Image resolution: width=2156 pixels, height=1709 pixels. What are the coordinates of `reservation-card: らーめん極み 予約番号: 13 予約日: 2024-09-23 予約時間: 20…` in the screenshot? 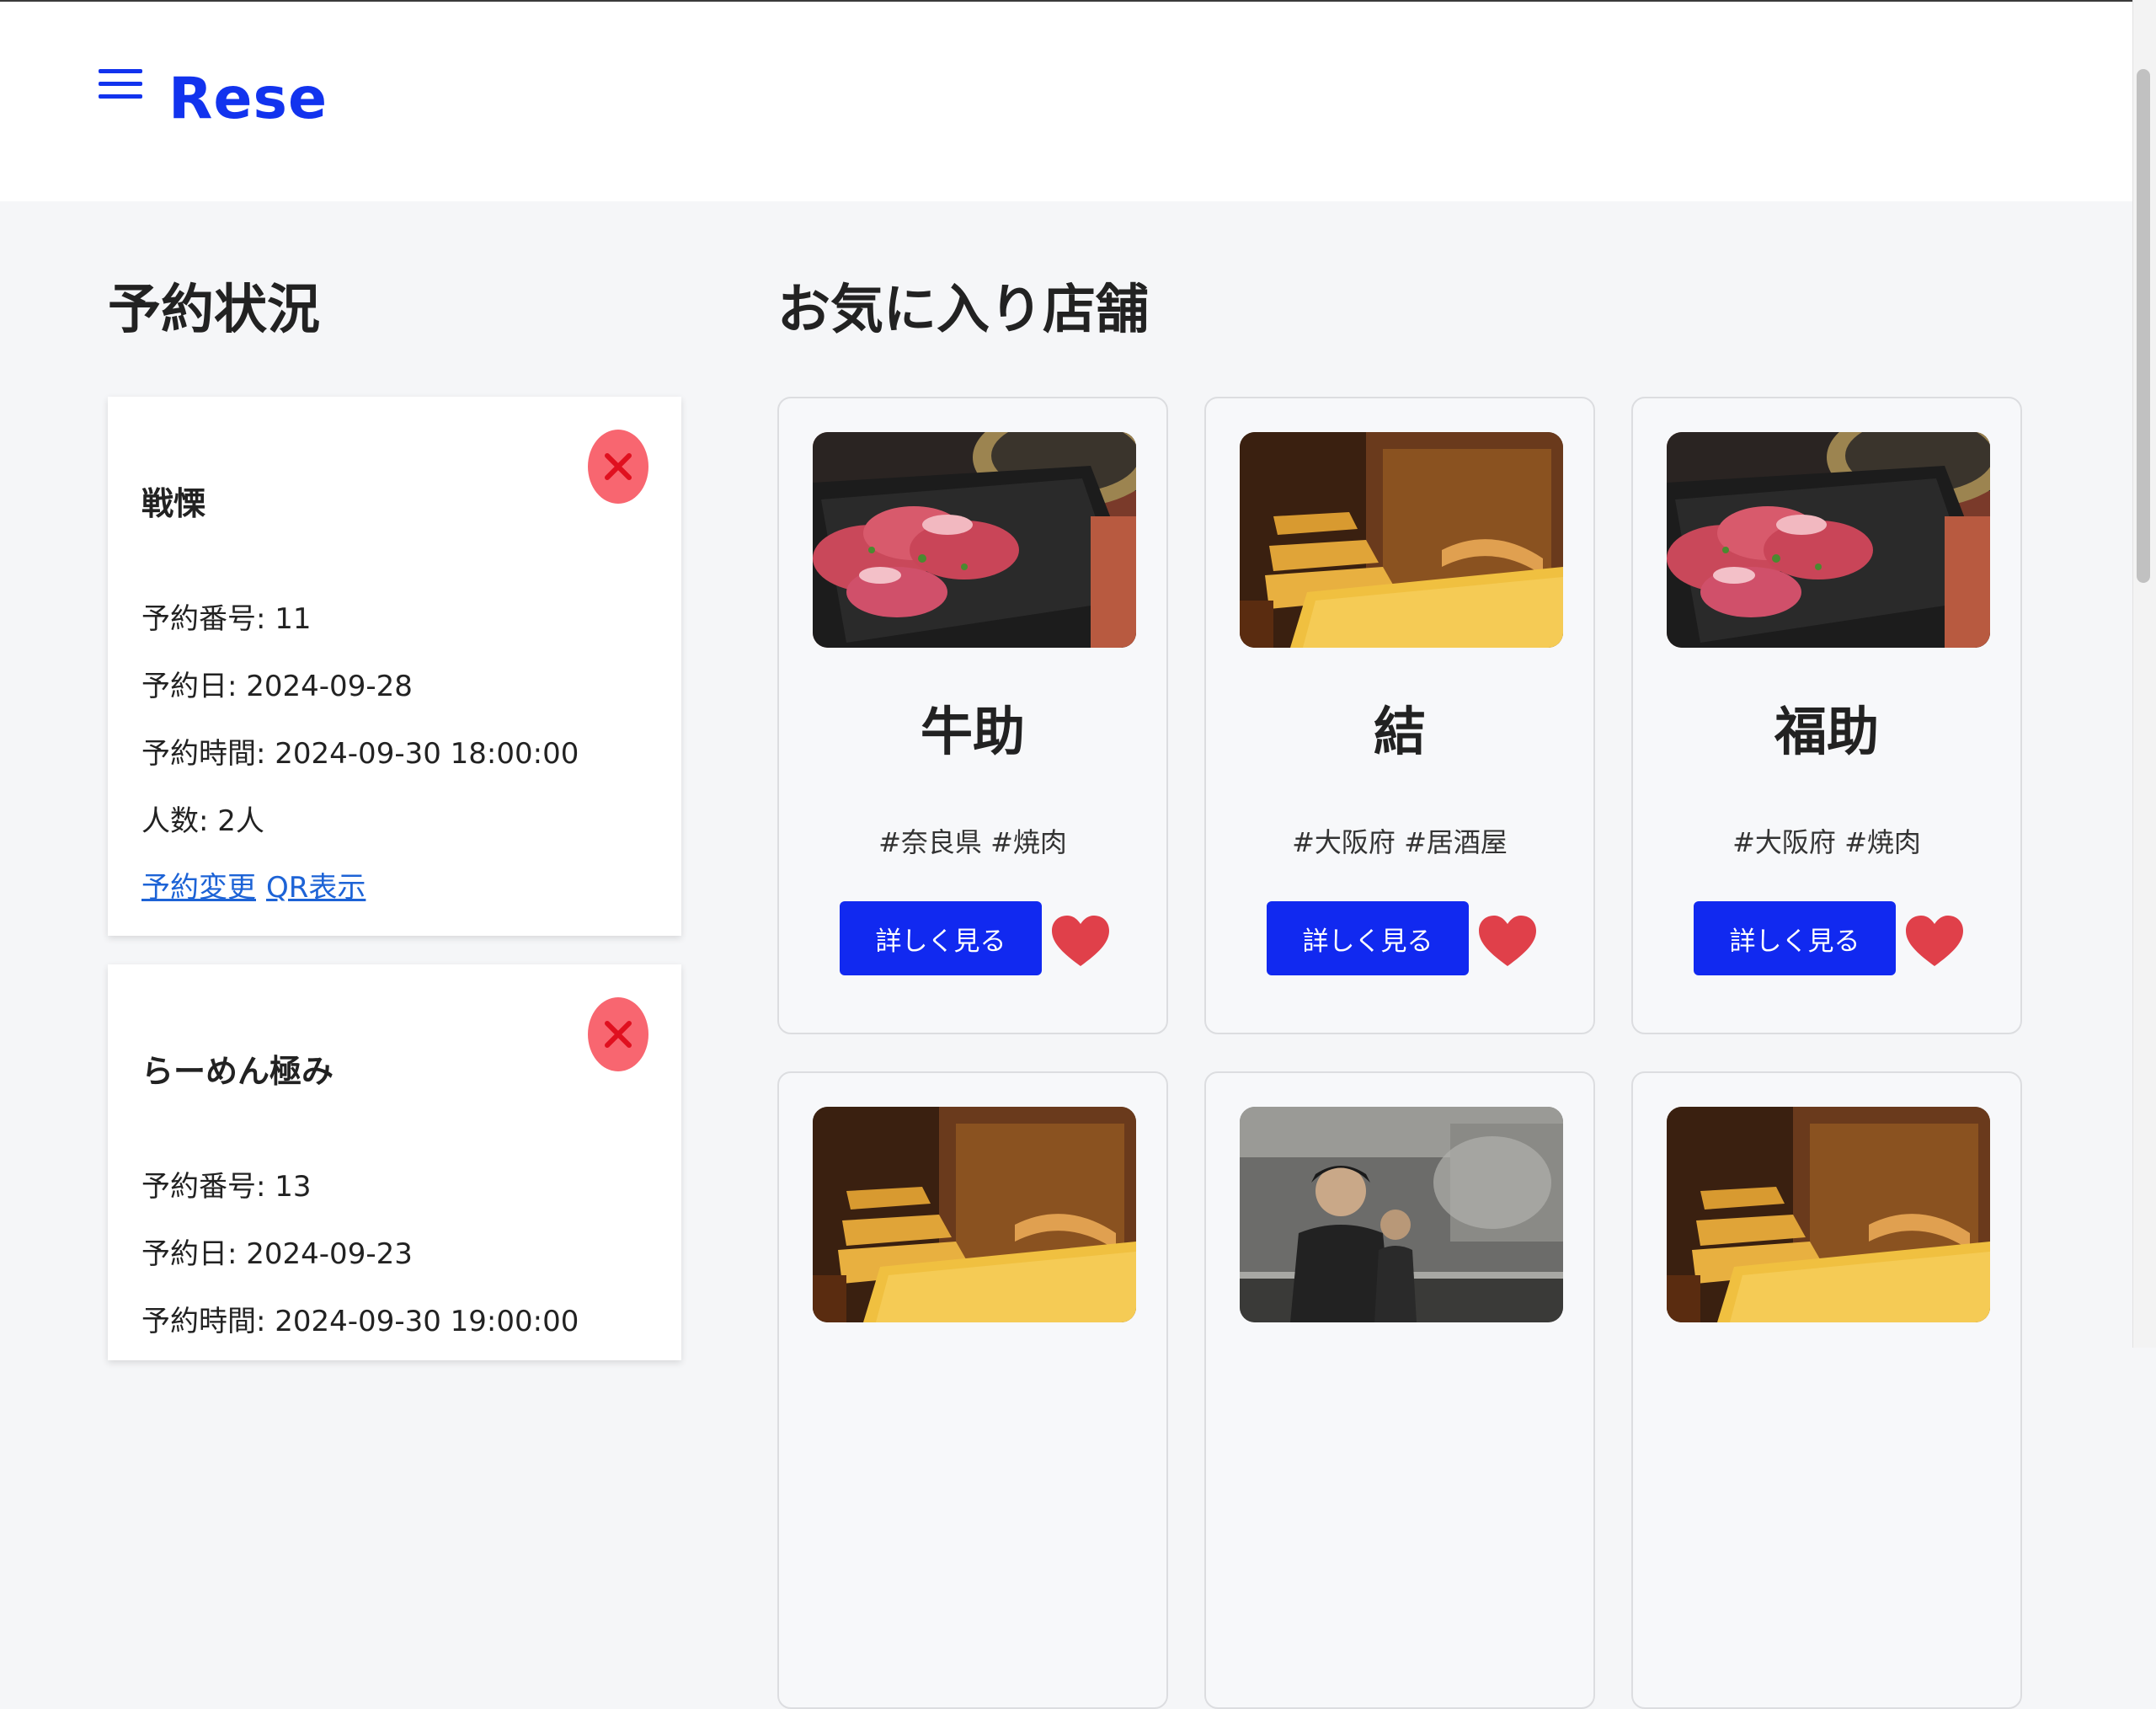 It's located at (394, 1162).